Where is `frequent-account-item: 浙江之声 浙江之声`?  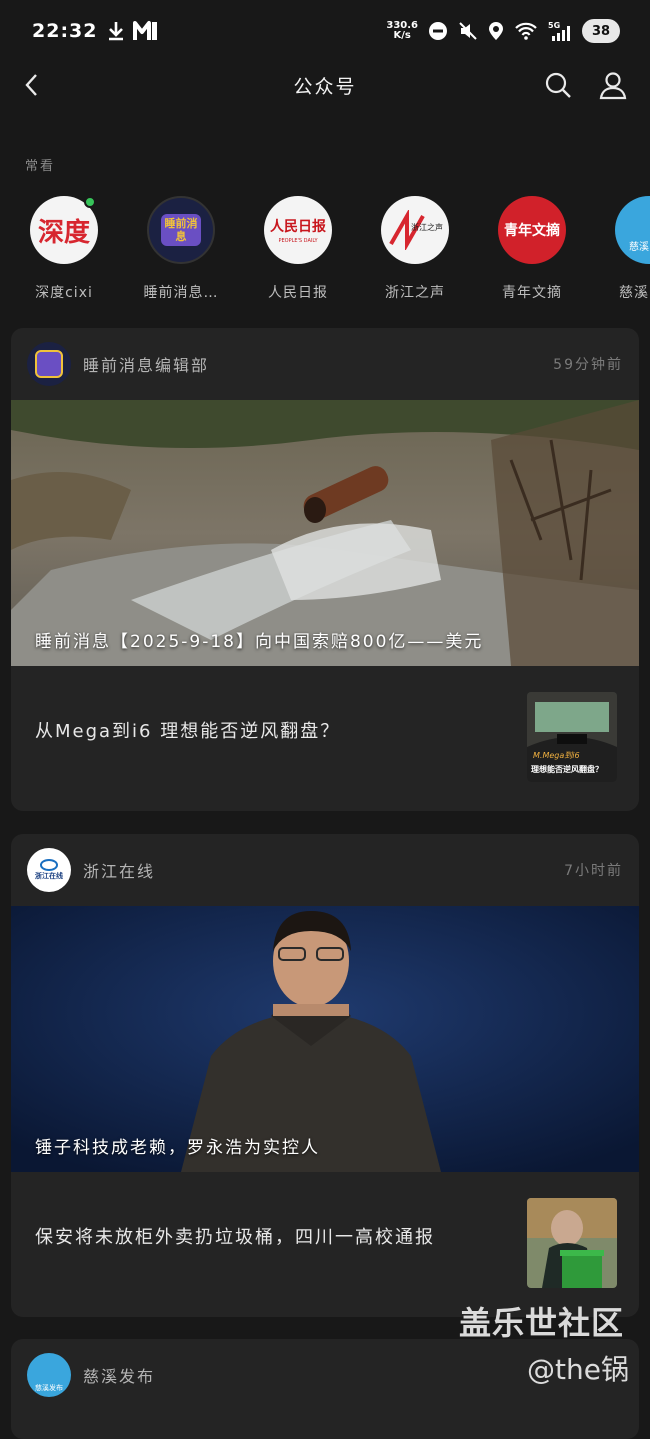 frequent-account-item: 浙江之声 浙江之声 is located at coordinates (415, 246).